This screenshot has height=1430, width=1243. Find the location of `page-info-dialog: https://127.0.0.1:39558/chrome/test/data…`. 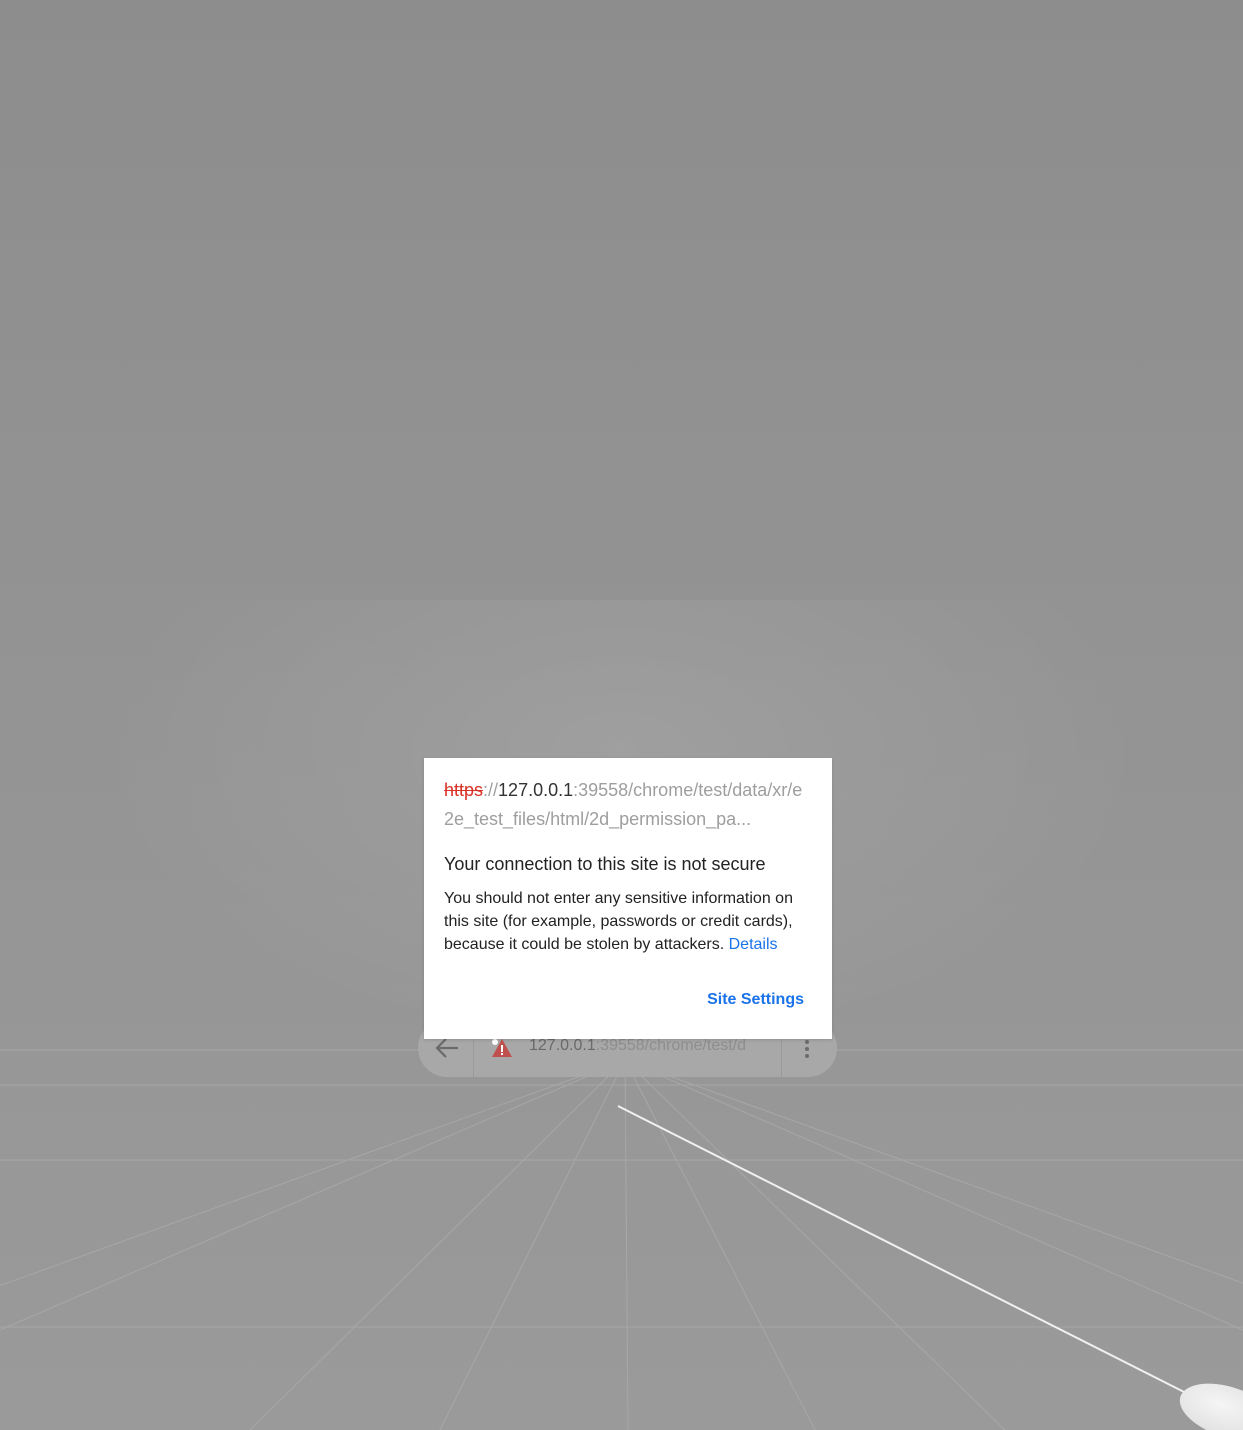

page-info-dialog: https://127.0.0.1:39558/chrome/test/data… is located at coordinates (628, 898).